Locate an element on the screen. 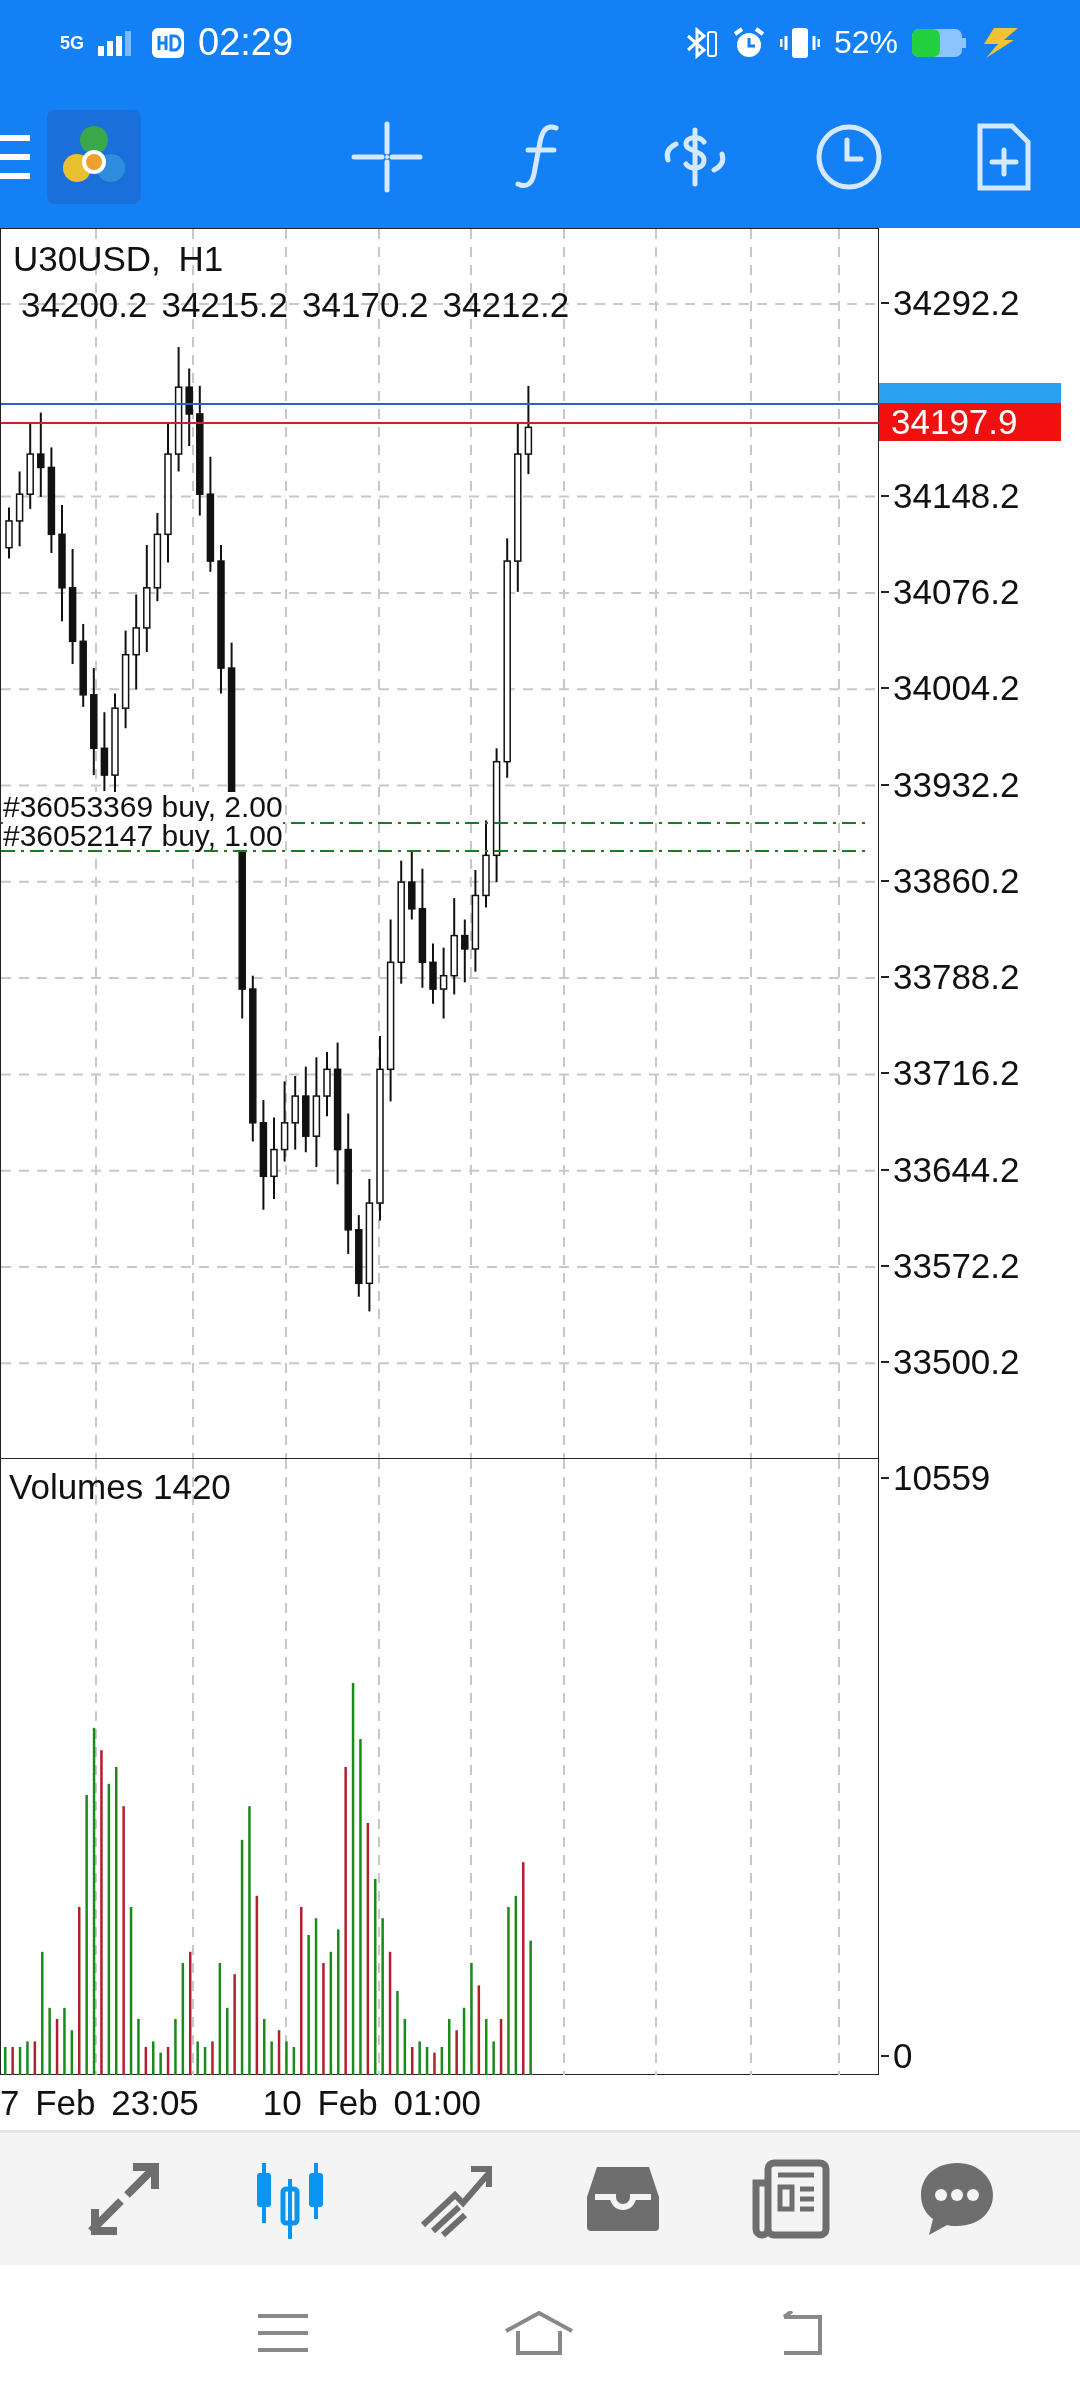 The image size is (1080, 2400). price-axis-label: 33572.2 is located at coordinates (956, 1266).